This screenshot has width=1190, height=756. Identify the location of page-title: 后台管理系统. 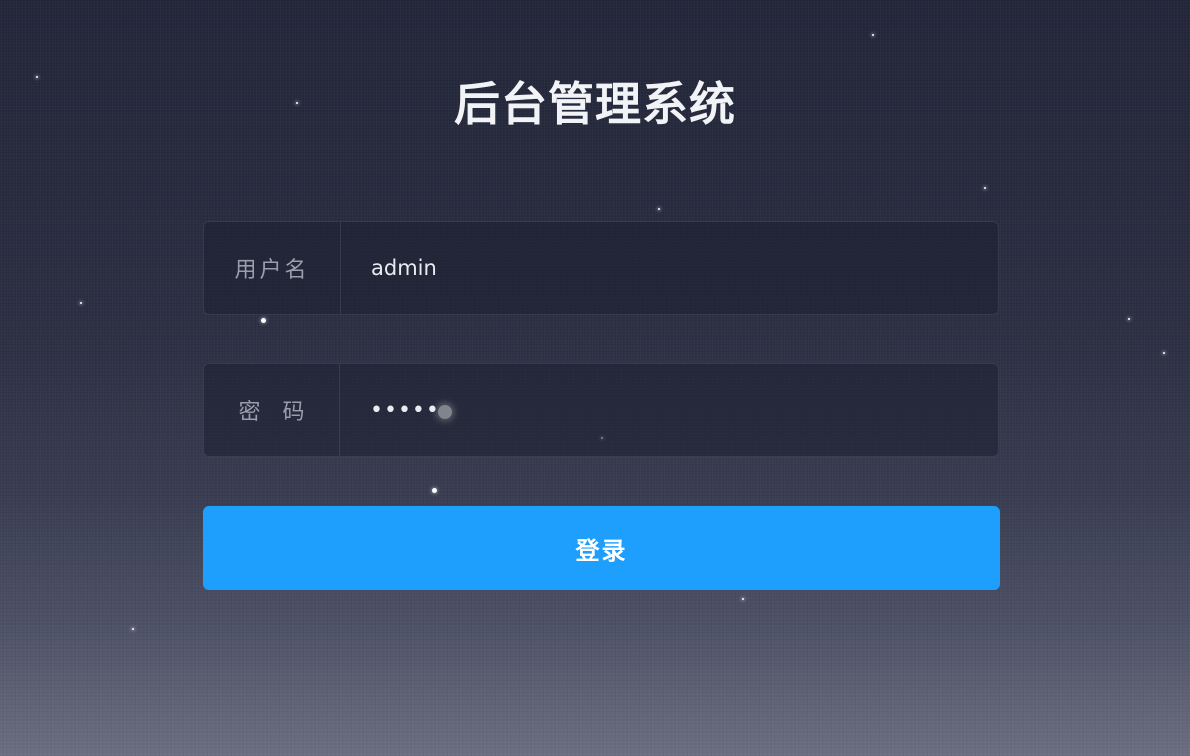
(595, 104).